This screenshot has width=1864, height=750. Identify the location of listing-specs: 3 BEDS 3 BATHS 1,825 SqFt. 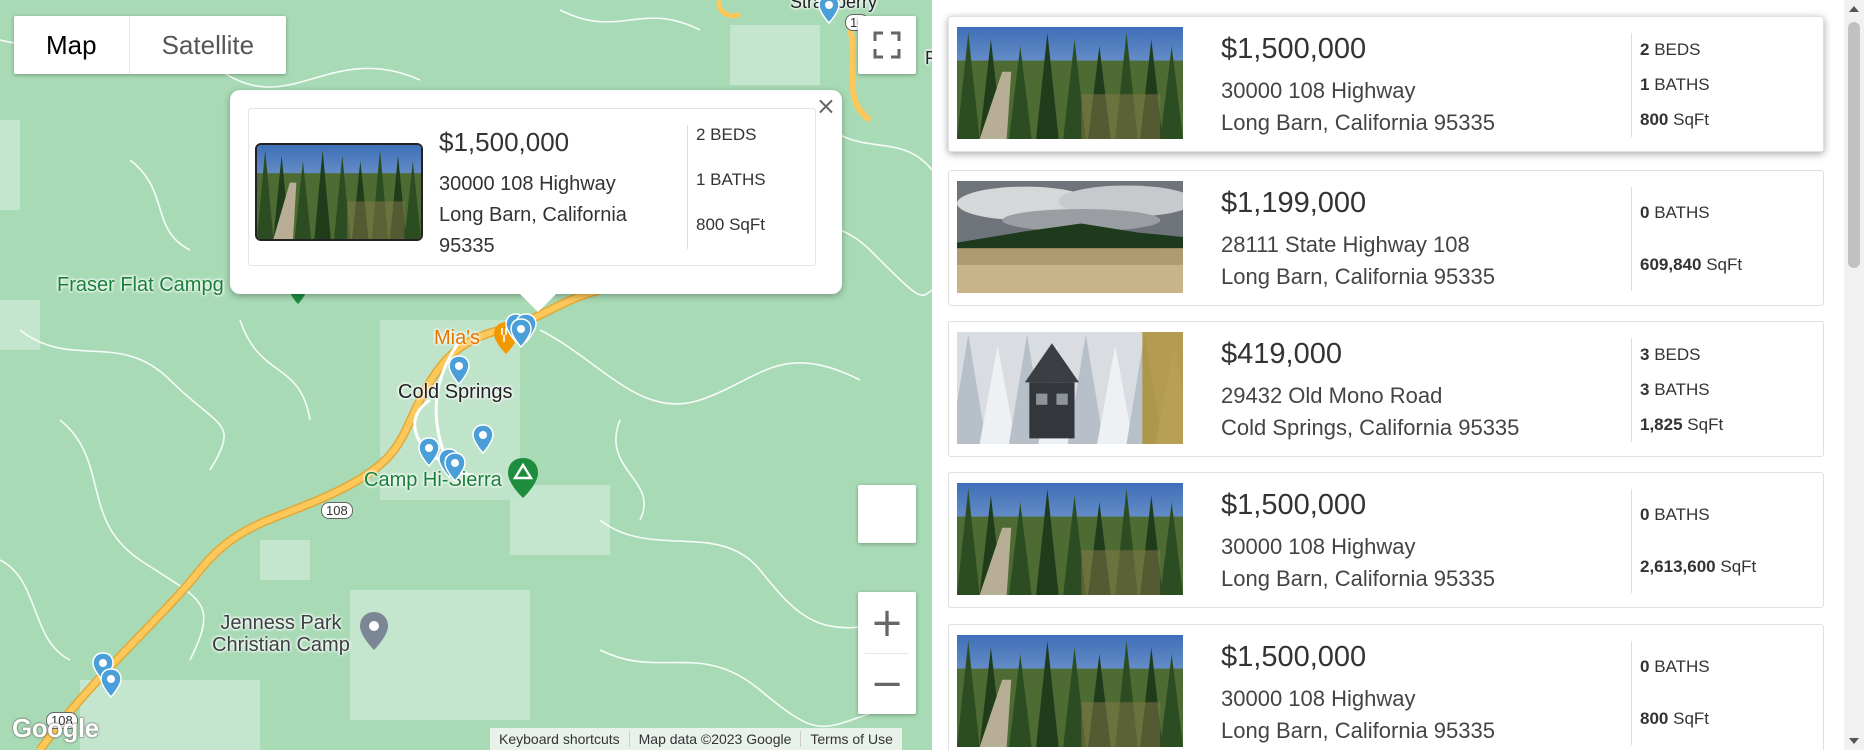
(1677, 390).